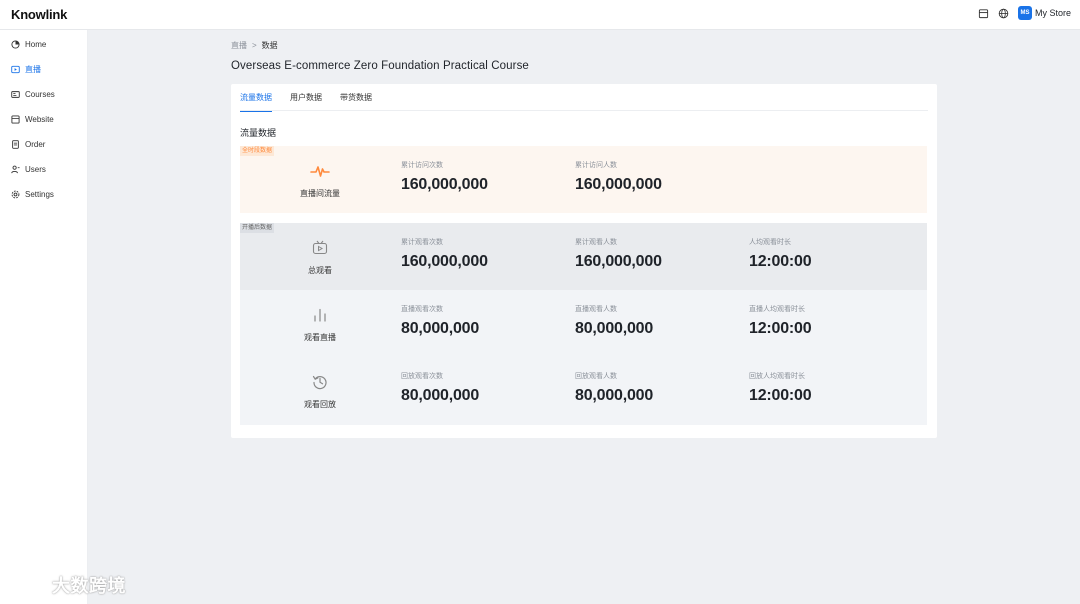 The image size is (1080, 604). Describe the element at coordinates (983, 13) in the screenshot. I see `store-front-icon` at that location.